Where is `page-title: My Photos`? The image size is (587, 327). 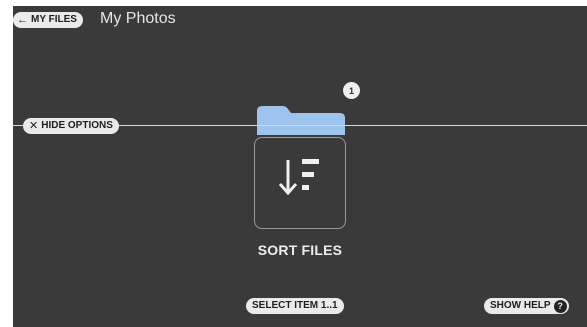
page-title: My Photos is located at coordinates (138, 18).